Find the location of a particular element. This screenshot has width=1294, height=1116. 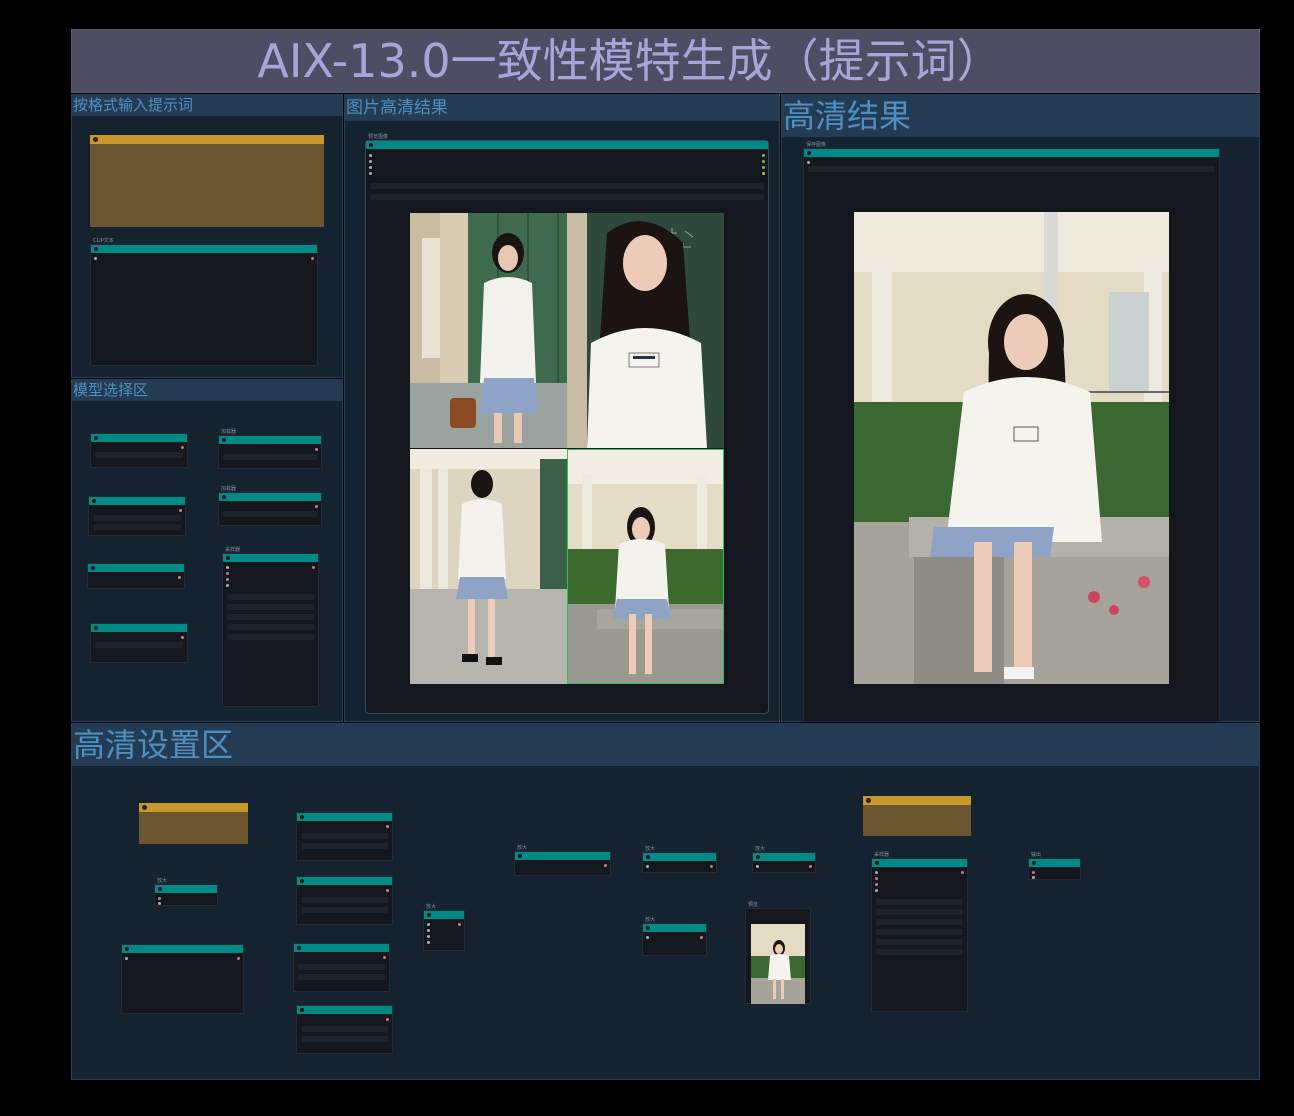

output-node: 输出 is located at coordinates (1054, 866).